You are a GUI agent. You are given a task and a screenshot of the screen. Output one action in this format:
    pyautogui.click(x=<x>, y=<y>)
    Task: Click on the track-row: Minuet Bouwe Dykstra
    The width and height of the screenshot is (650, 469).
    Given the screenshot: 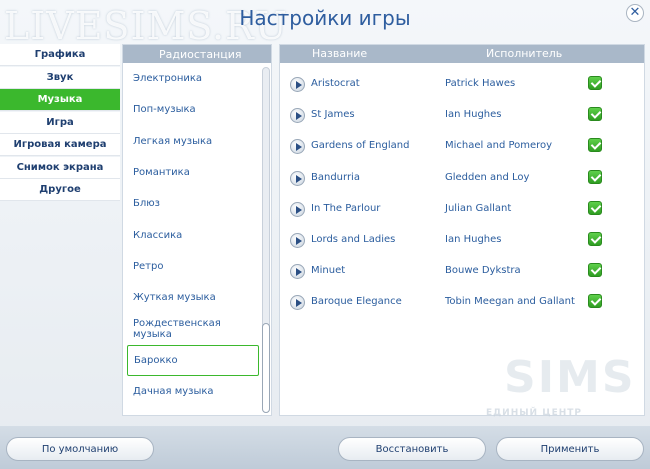 What is the action you would take?
    pyautogui.click(x=462, y=270)
    